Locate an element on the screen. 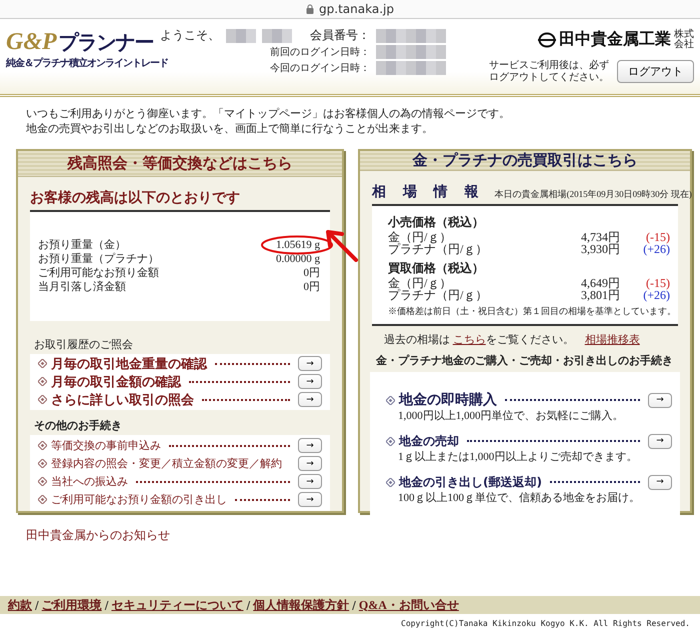 Image resolution: width=700 pixels, height=634 pixels. section-heading: 金・プラチナ地金のご購入・ご売却・お引き出しのお手続き is located at coordinates (525, 360).